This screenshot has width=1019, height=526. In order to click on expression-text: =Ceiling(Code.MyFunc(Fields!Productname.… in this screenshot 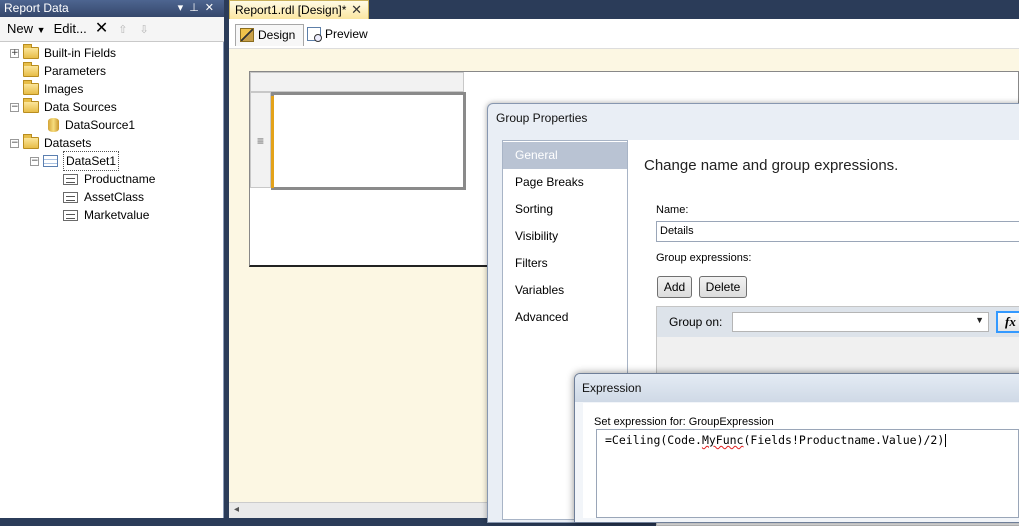, I will do `click(776, 440)`.